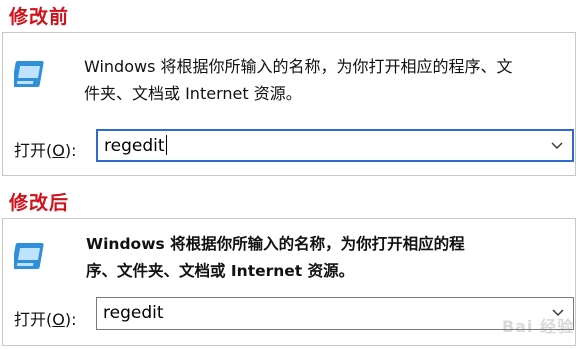 The image size is (580, 349). Describe the element at coordinates (557, 146) in the screenshot. I see `chevron-down-icon` at that location.